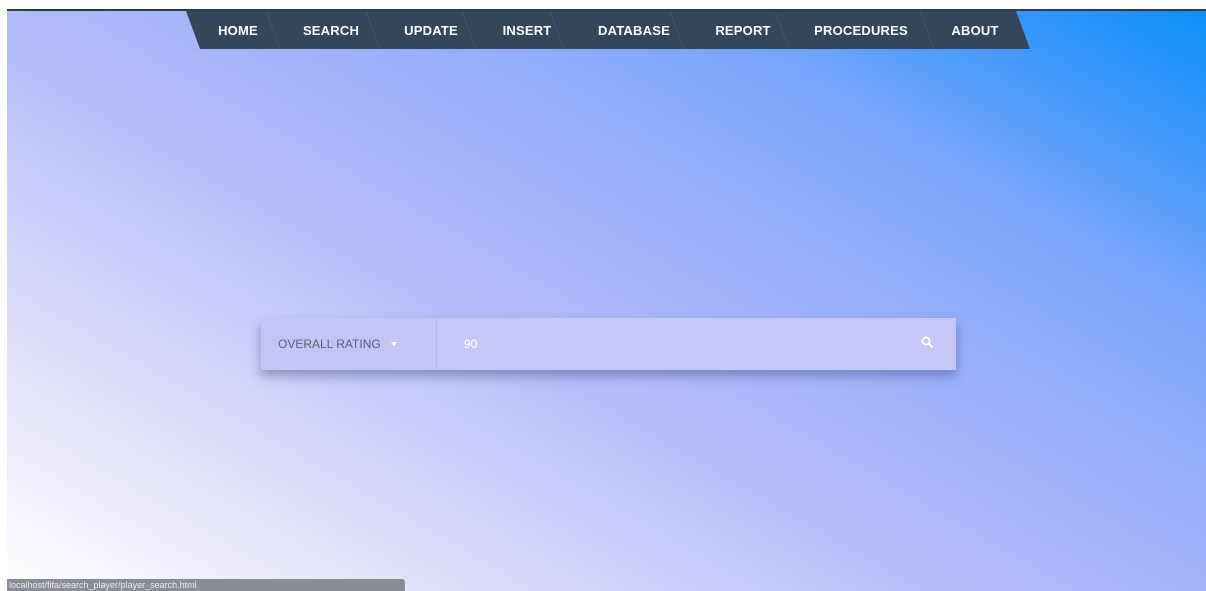  I want to click on nav-item-insert: INSERT, so click(527, 30).